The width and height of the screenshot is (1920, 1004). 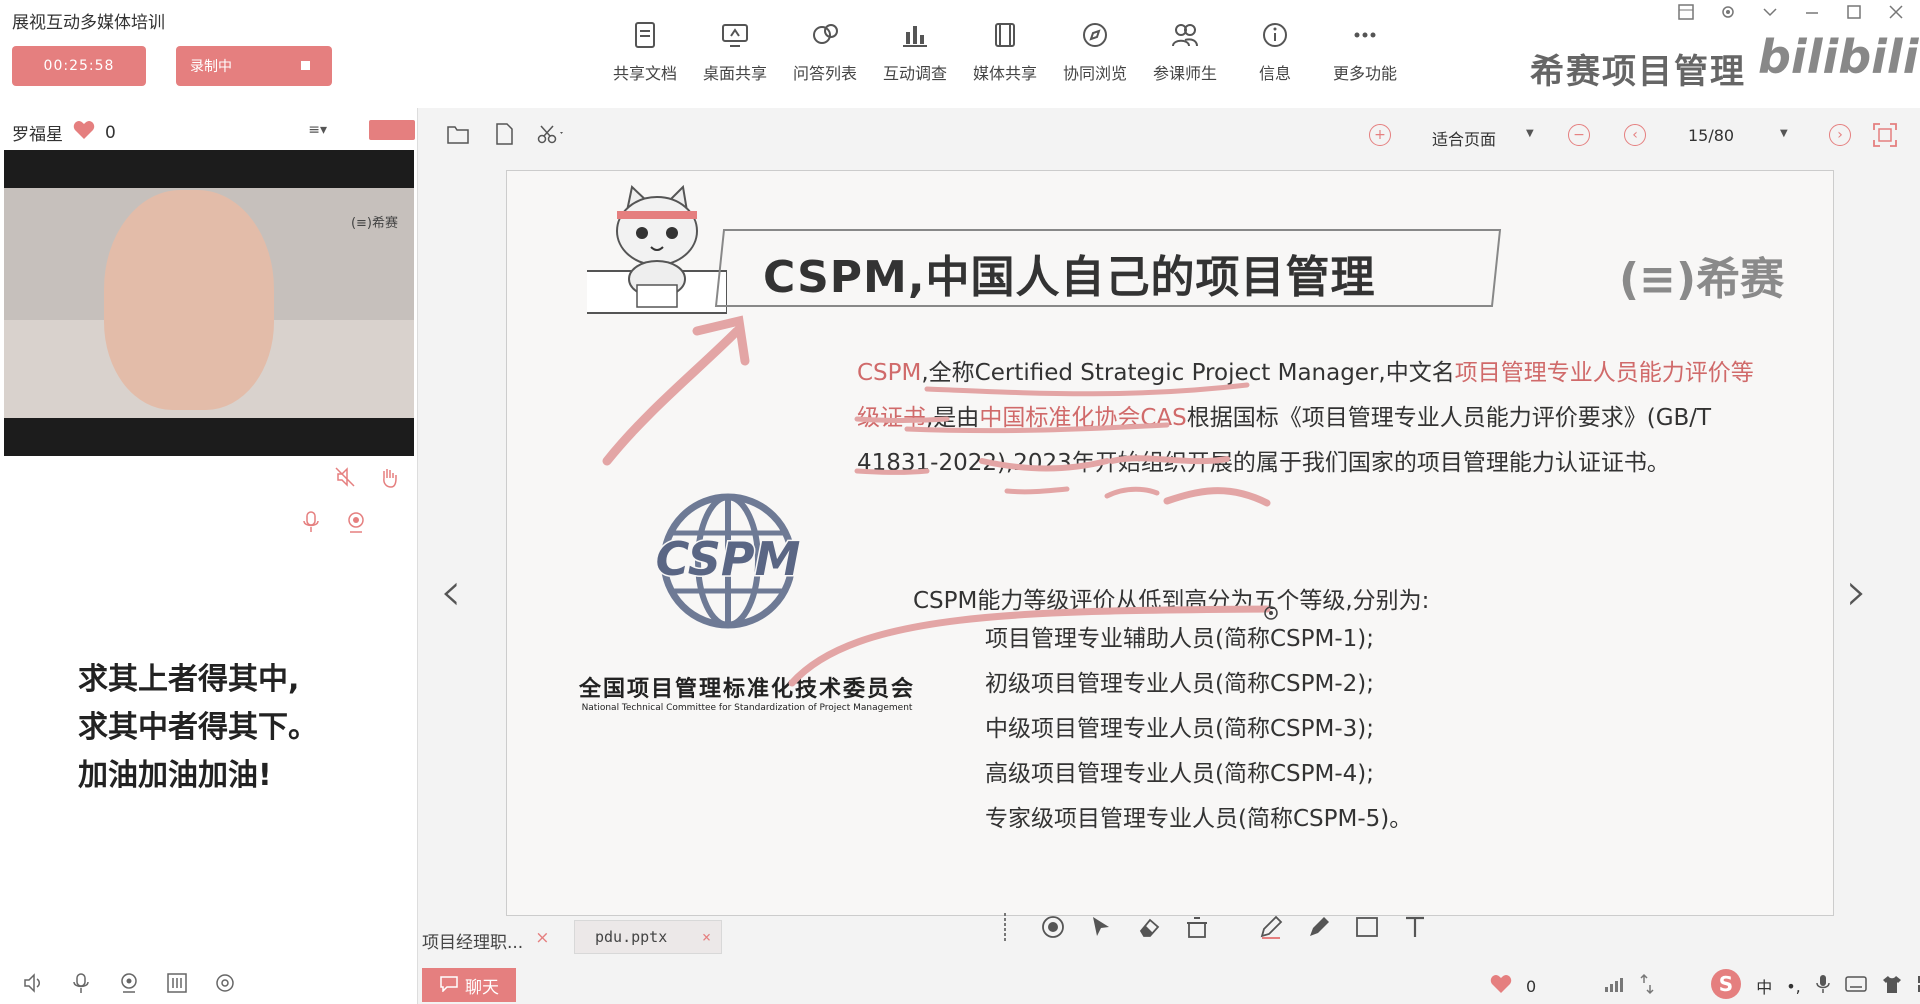 What do you see at coordinates (1171, 601) in the screenshot?
I see `levels-title: CSPM能力等级评价从低到高分为五个等级,分别为:` at bounding box center [1171, 601].